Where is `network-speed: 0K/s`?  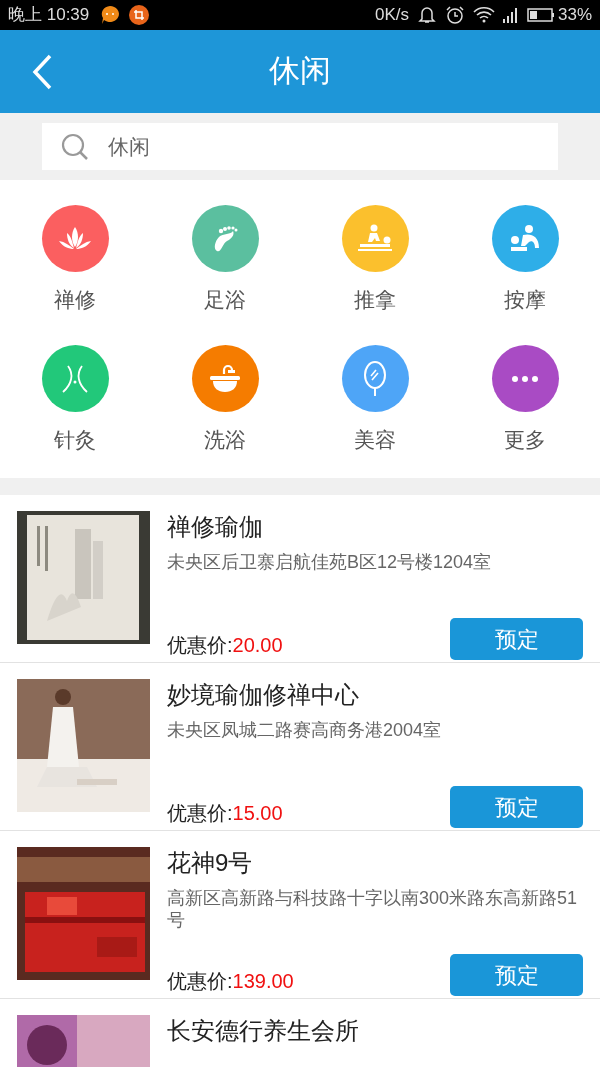
network-speed: 0K/s is located at coordinates (391, 15).